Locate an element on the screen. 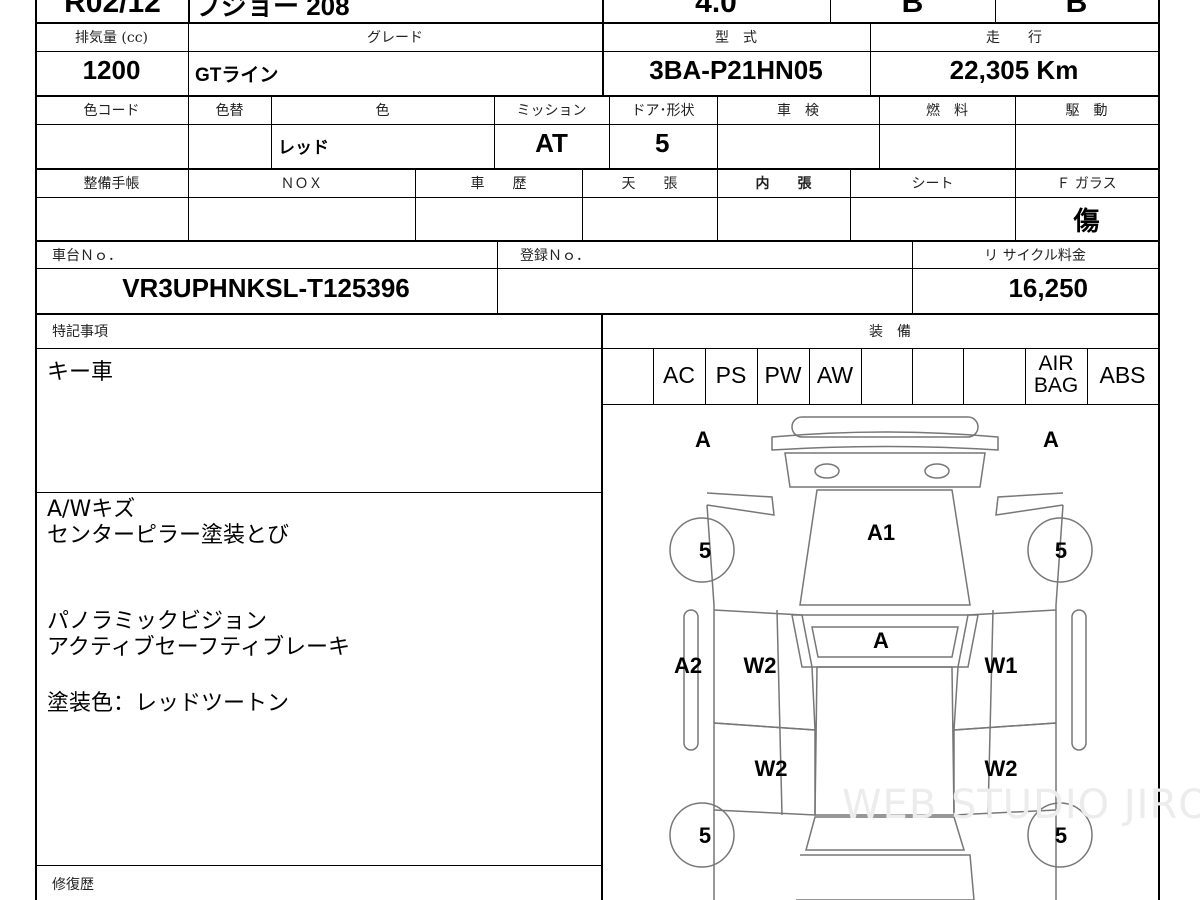  nox-label: ＮＯＸ is located at coordinates (301, 184).